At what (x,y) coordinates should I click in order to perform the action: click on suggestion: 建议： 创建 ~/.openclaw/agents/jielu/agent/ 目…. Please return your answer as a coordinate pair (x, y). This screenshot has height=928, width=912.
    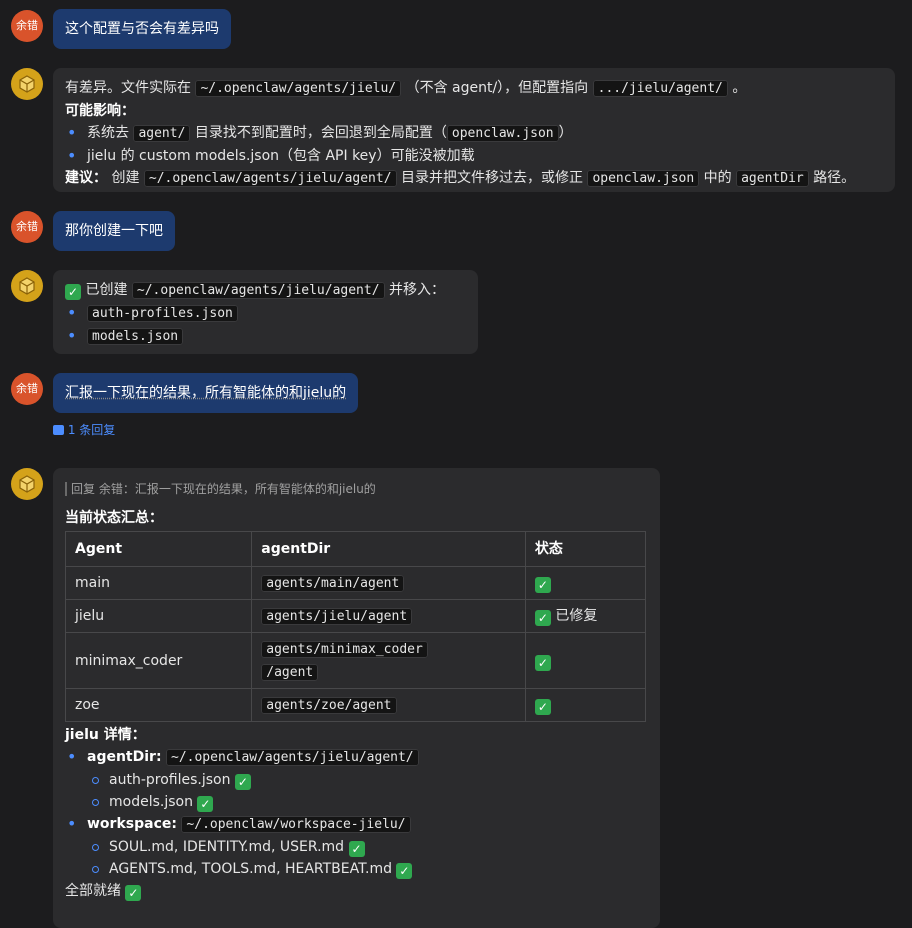
    Looking at the image, I should click on (474, 178).